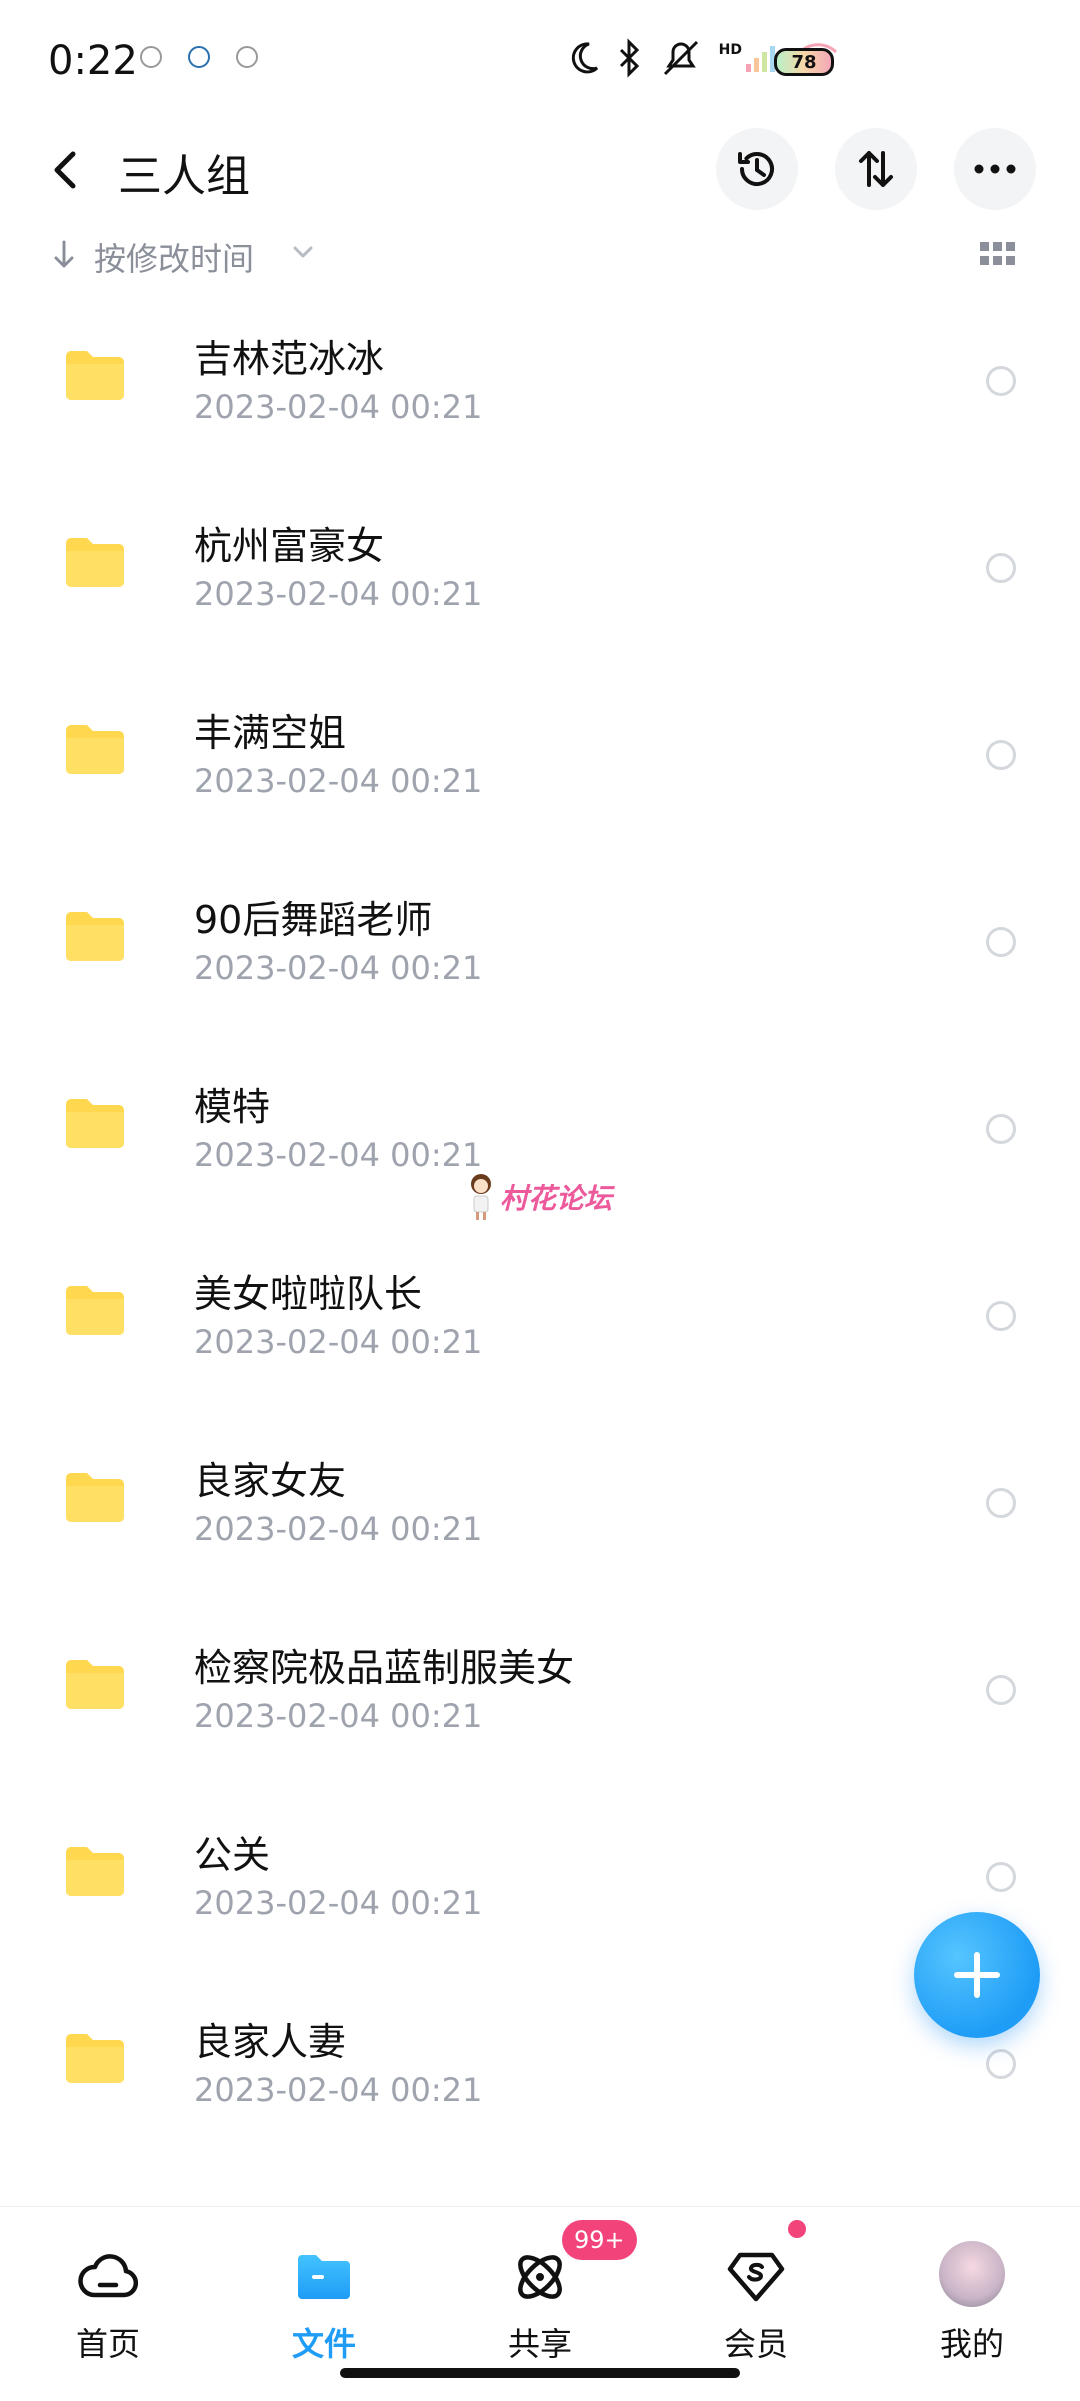 This screenshot has width=1080, height=2401. I want to click on cloud-icon, so click(108, 2276).